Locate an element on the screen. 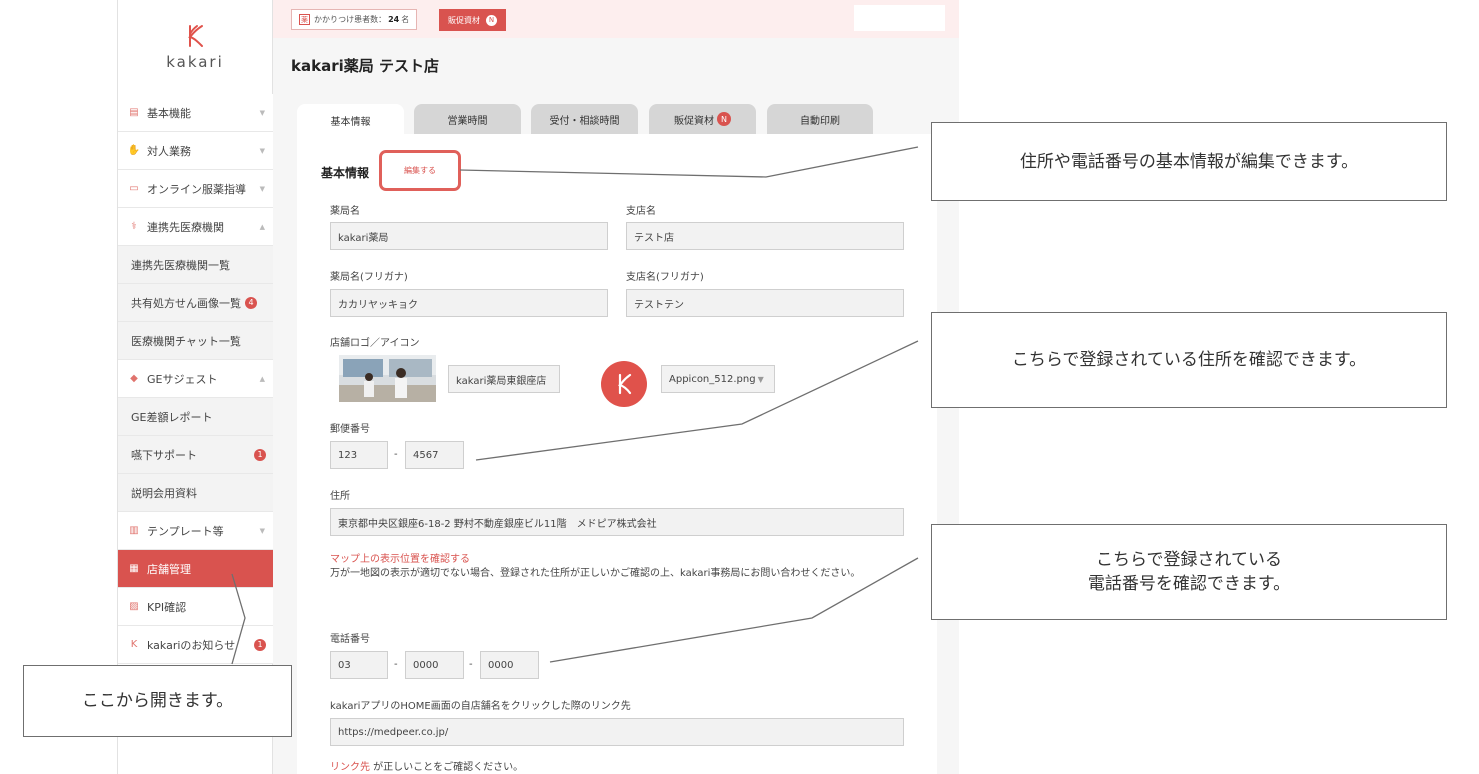 This screenshot has height=774, width=1479. kakari-logo: kakari is located at coordinates (195, 47).